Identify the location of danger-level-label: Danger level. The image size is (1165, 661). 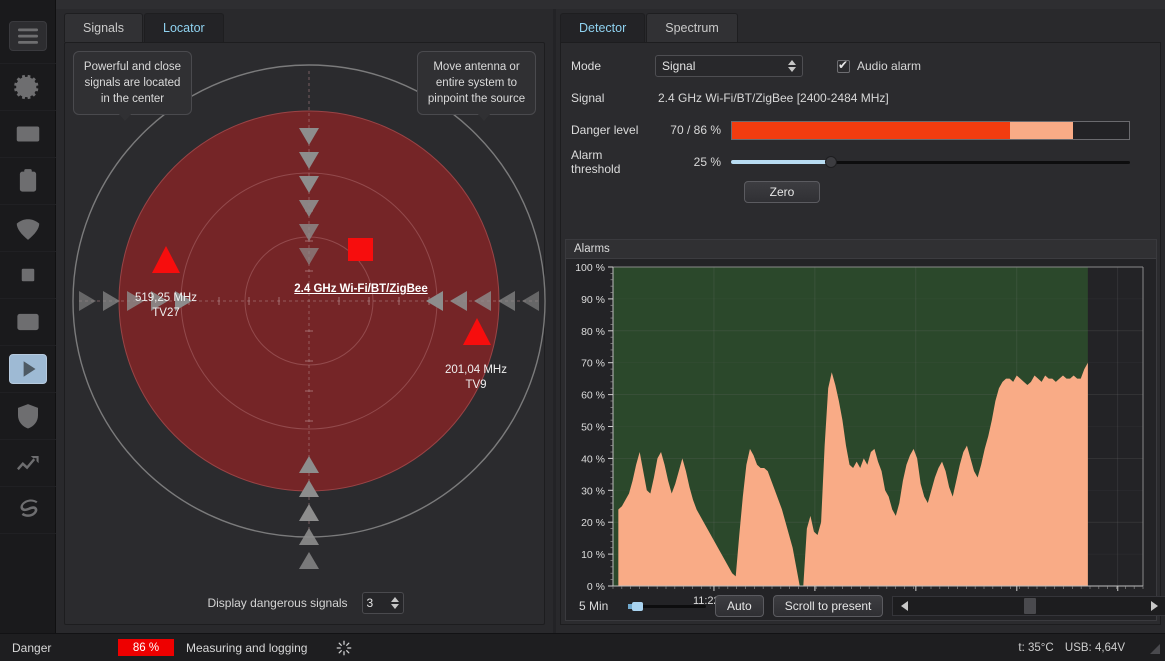
(605, 130).